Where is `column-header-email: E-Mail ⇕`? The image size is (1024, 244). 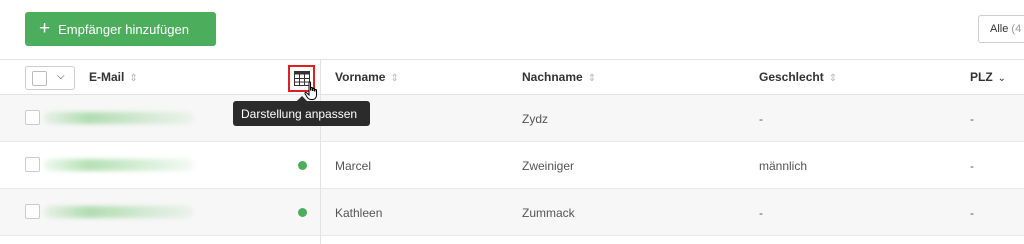
column-header-email: E-Mail ⇕ is located at coordinates (113, 77).